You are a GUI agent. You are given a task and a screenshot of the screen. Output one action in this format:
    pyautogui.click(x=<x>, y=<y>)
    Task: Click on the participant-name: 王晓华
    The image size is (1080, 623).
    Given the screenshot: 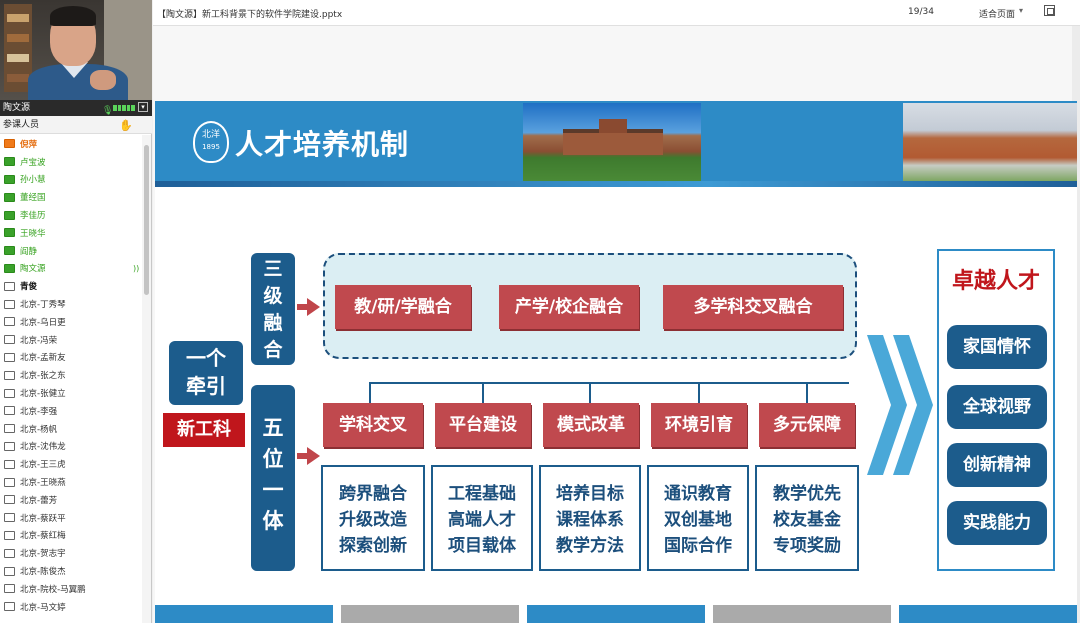 What is the action you would take?
    pyautogui.click(x=33, y=233)
    